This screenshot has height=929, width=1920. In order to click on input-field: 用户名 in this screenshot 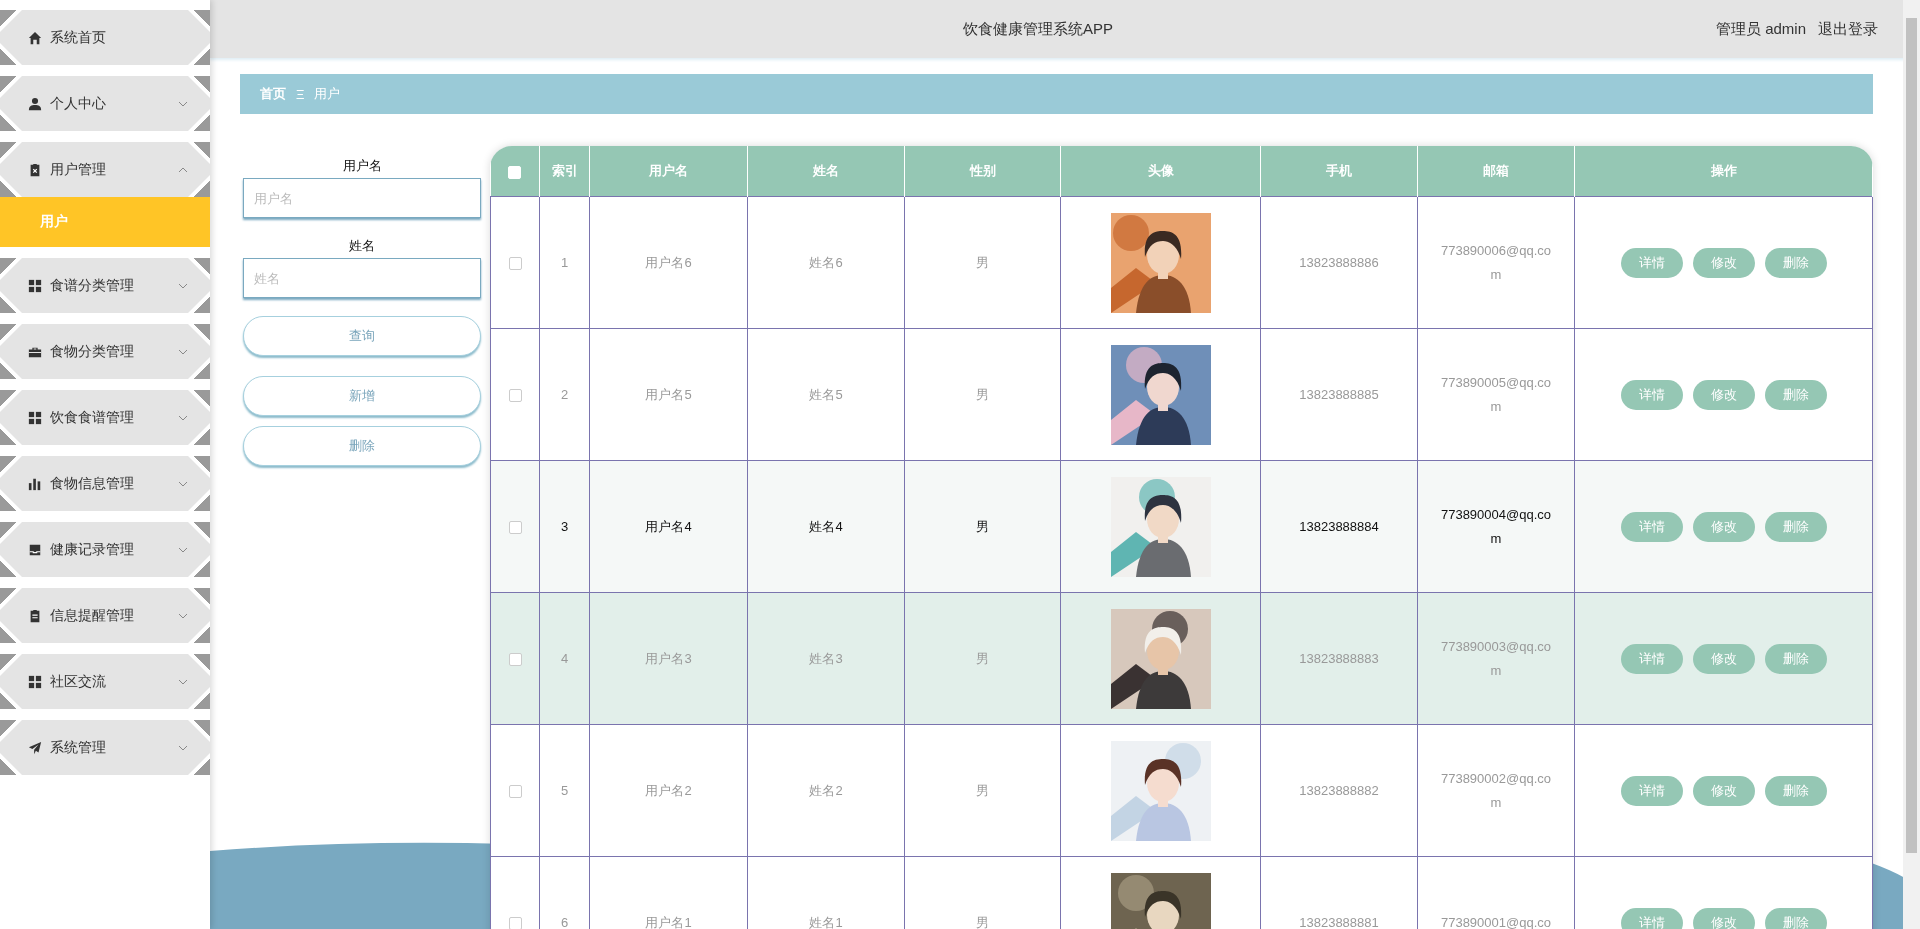, I will do `click(362, 198)`.